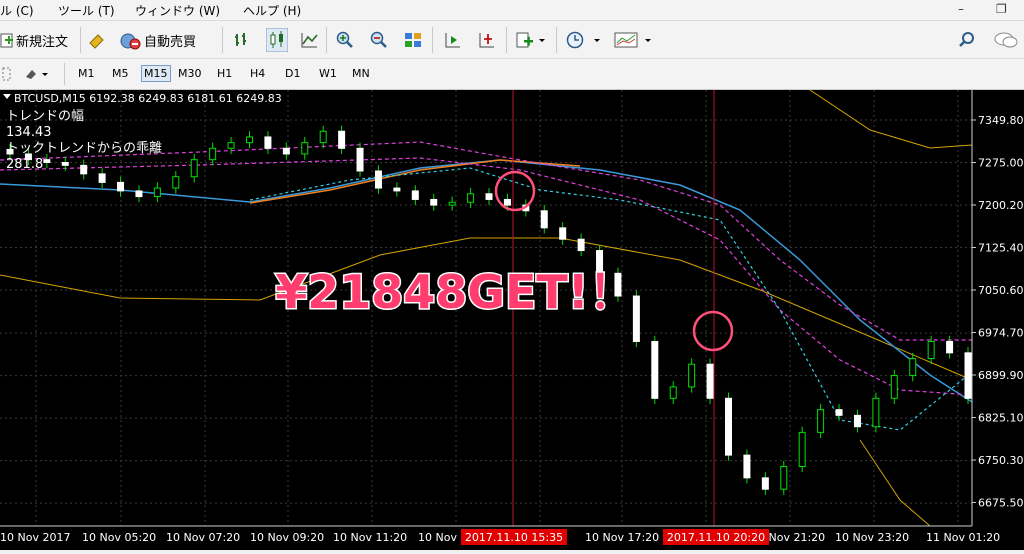 The height and width of the screenshot is (554, 1024). Describe the element at coordinates (584, 40) in the screenshot. I see `periodicity-dropdown-icon` at that location.